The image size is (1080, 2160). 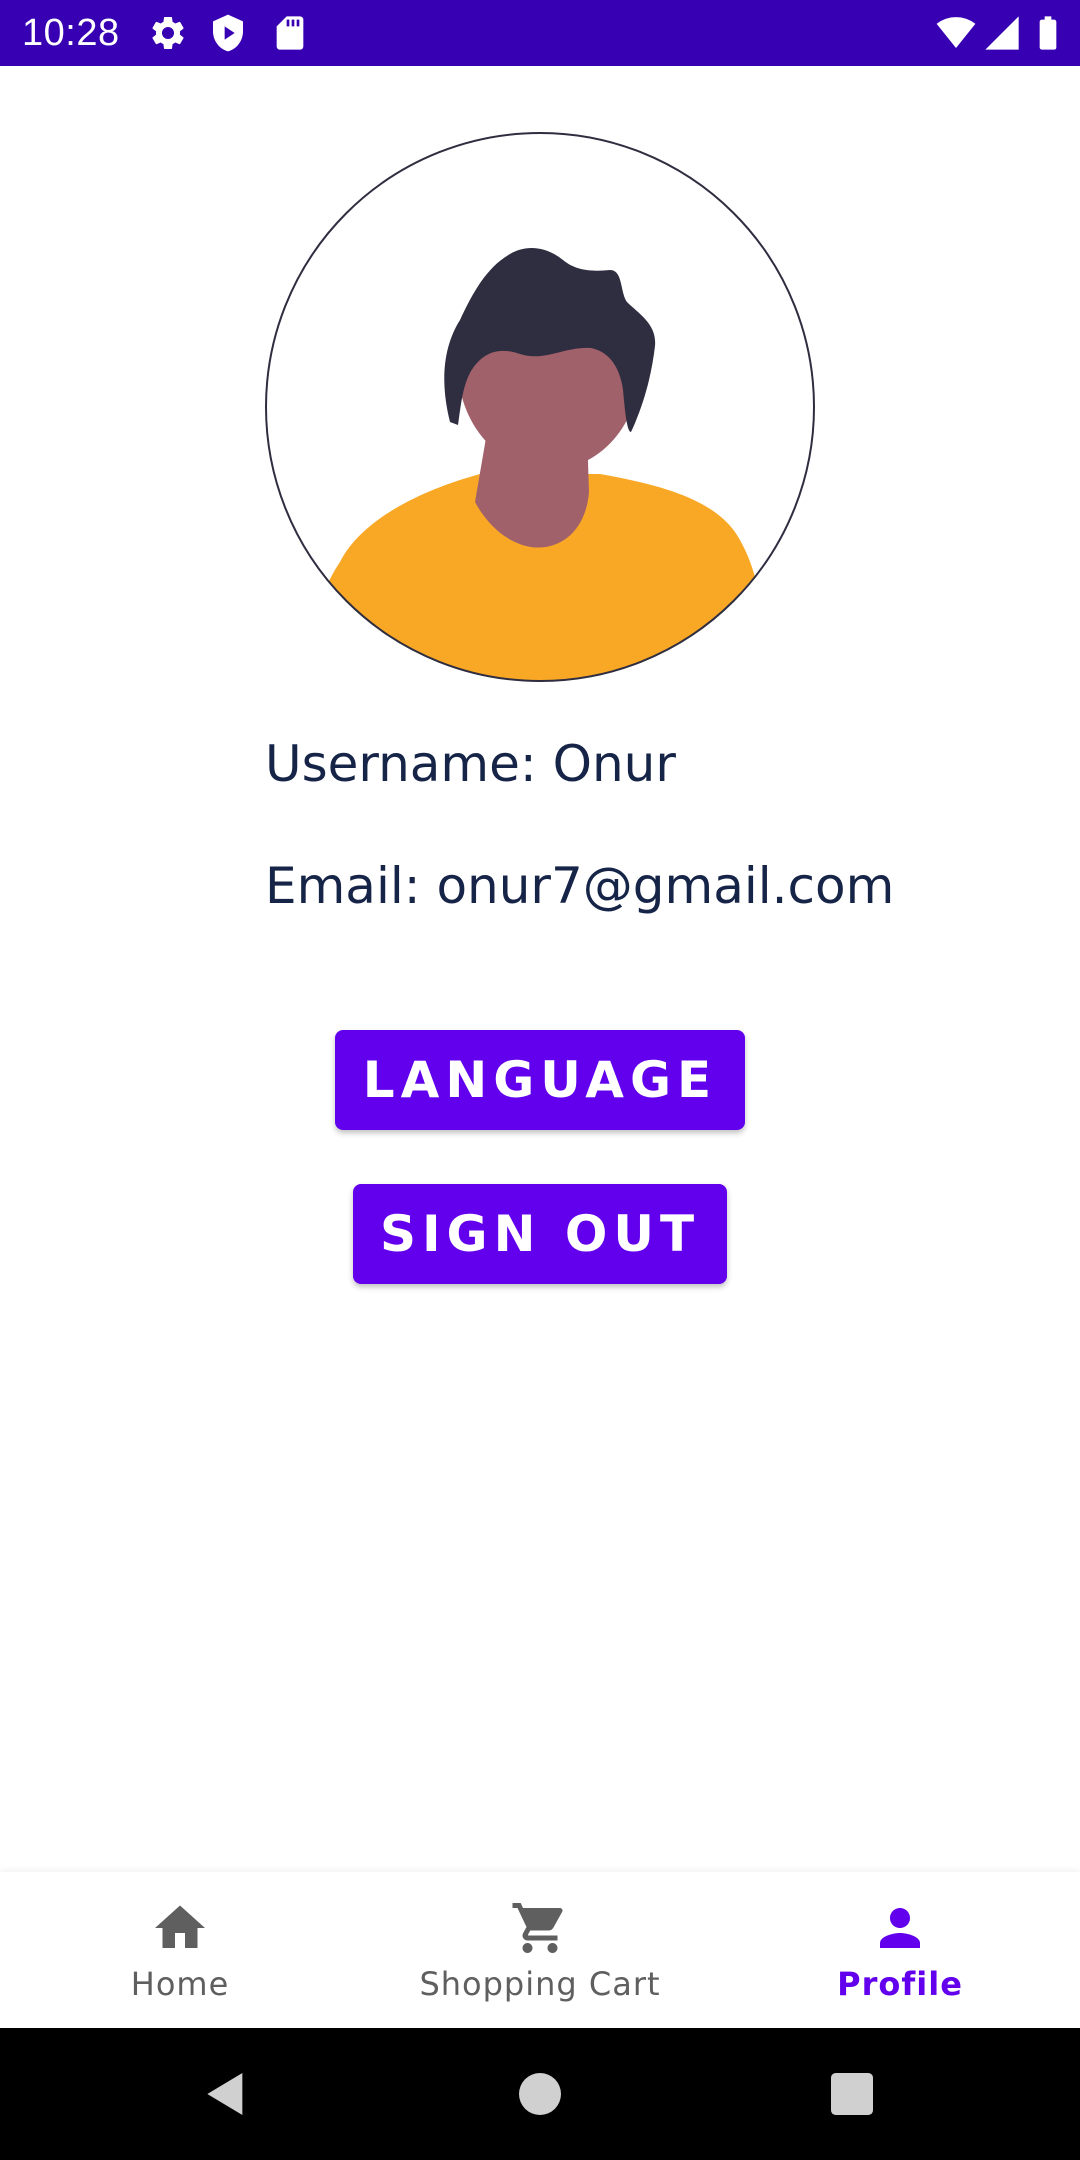 What do you see at coordinates (1048, 33) in the screenshot?
I see `battery-icon` at bounding box center [1048, 33].